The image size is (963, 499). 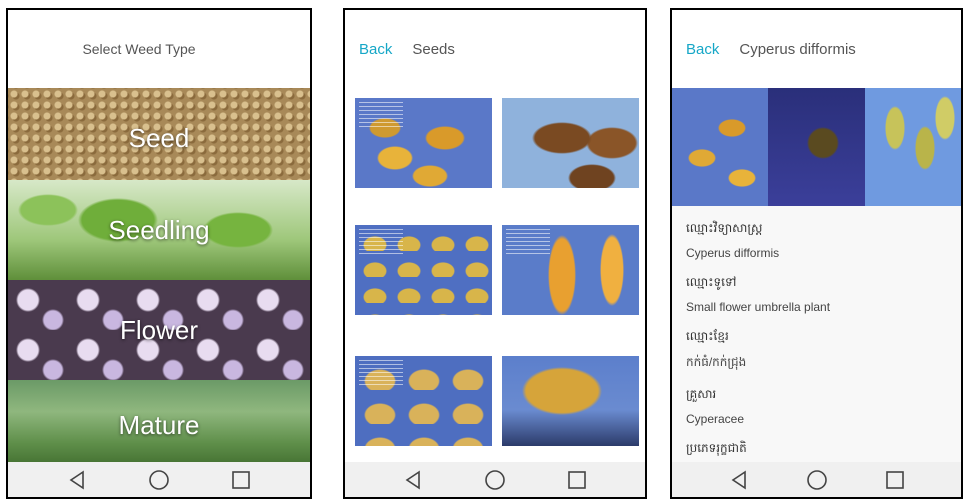 What do you see at coordinates (797, 49) in the screenshot?
I see `page-title: Cyperus difformis` at bounding box center [797, 49].